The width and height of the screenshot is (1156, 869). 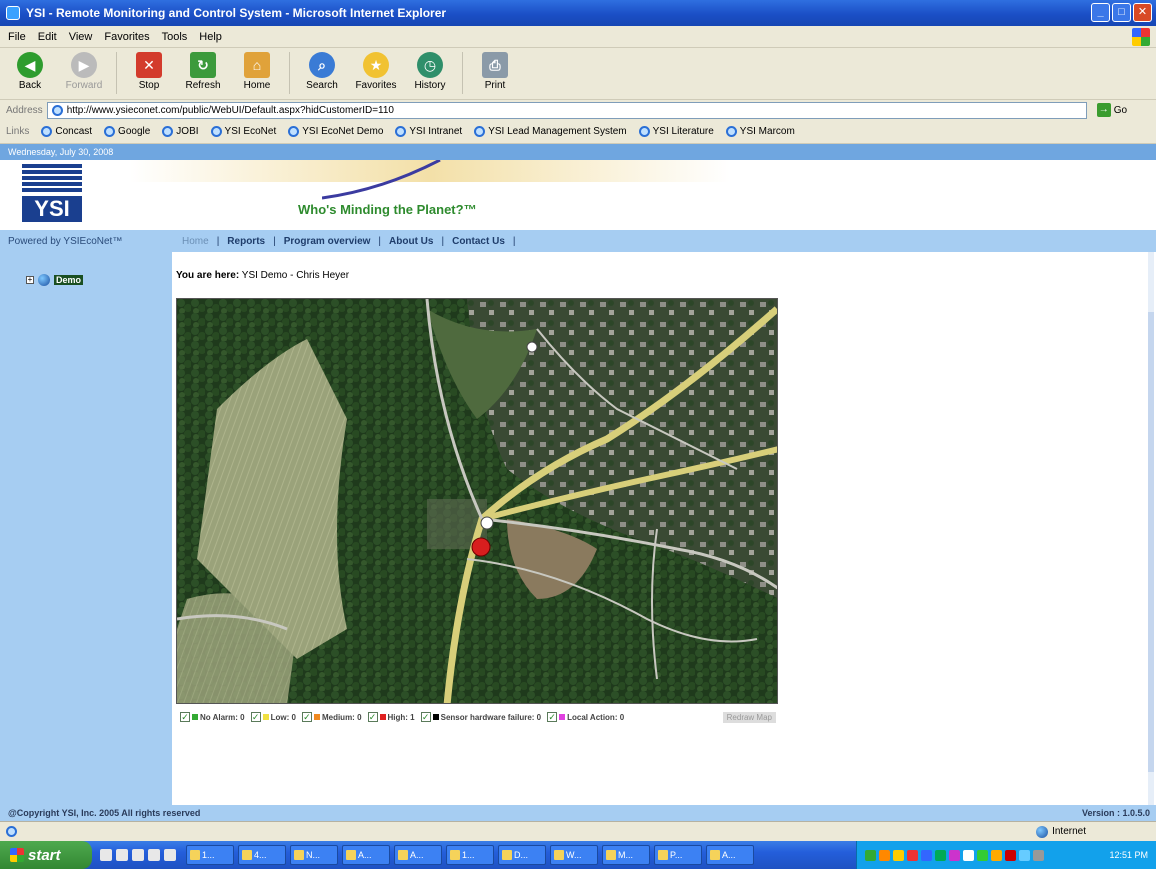 I want to click on maximize-icon: □, so click(x=1121, y=12).